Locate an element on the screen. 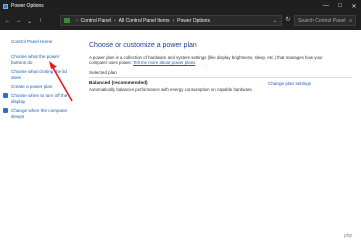  watermark-logo: php is located at coordinates (352, 236).